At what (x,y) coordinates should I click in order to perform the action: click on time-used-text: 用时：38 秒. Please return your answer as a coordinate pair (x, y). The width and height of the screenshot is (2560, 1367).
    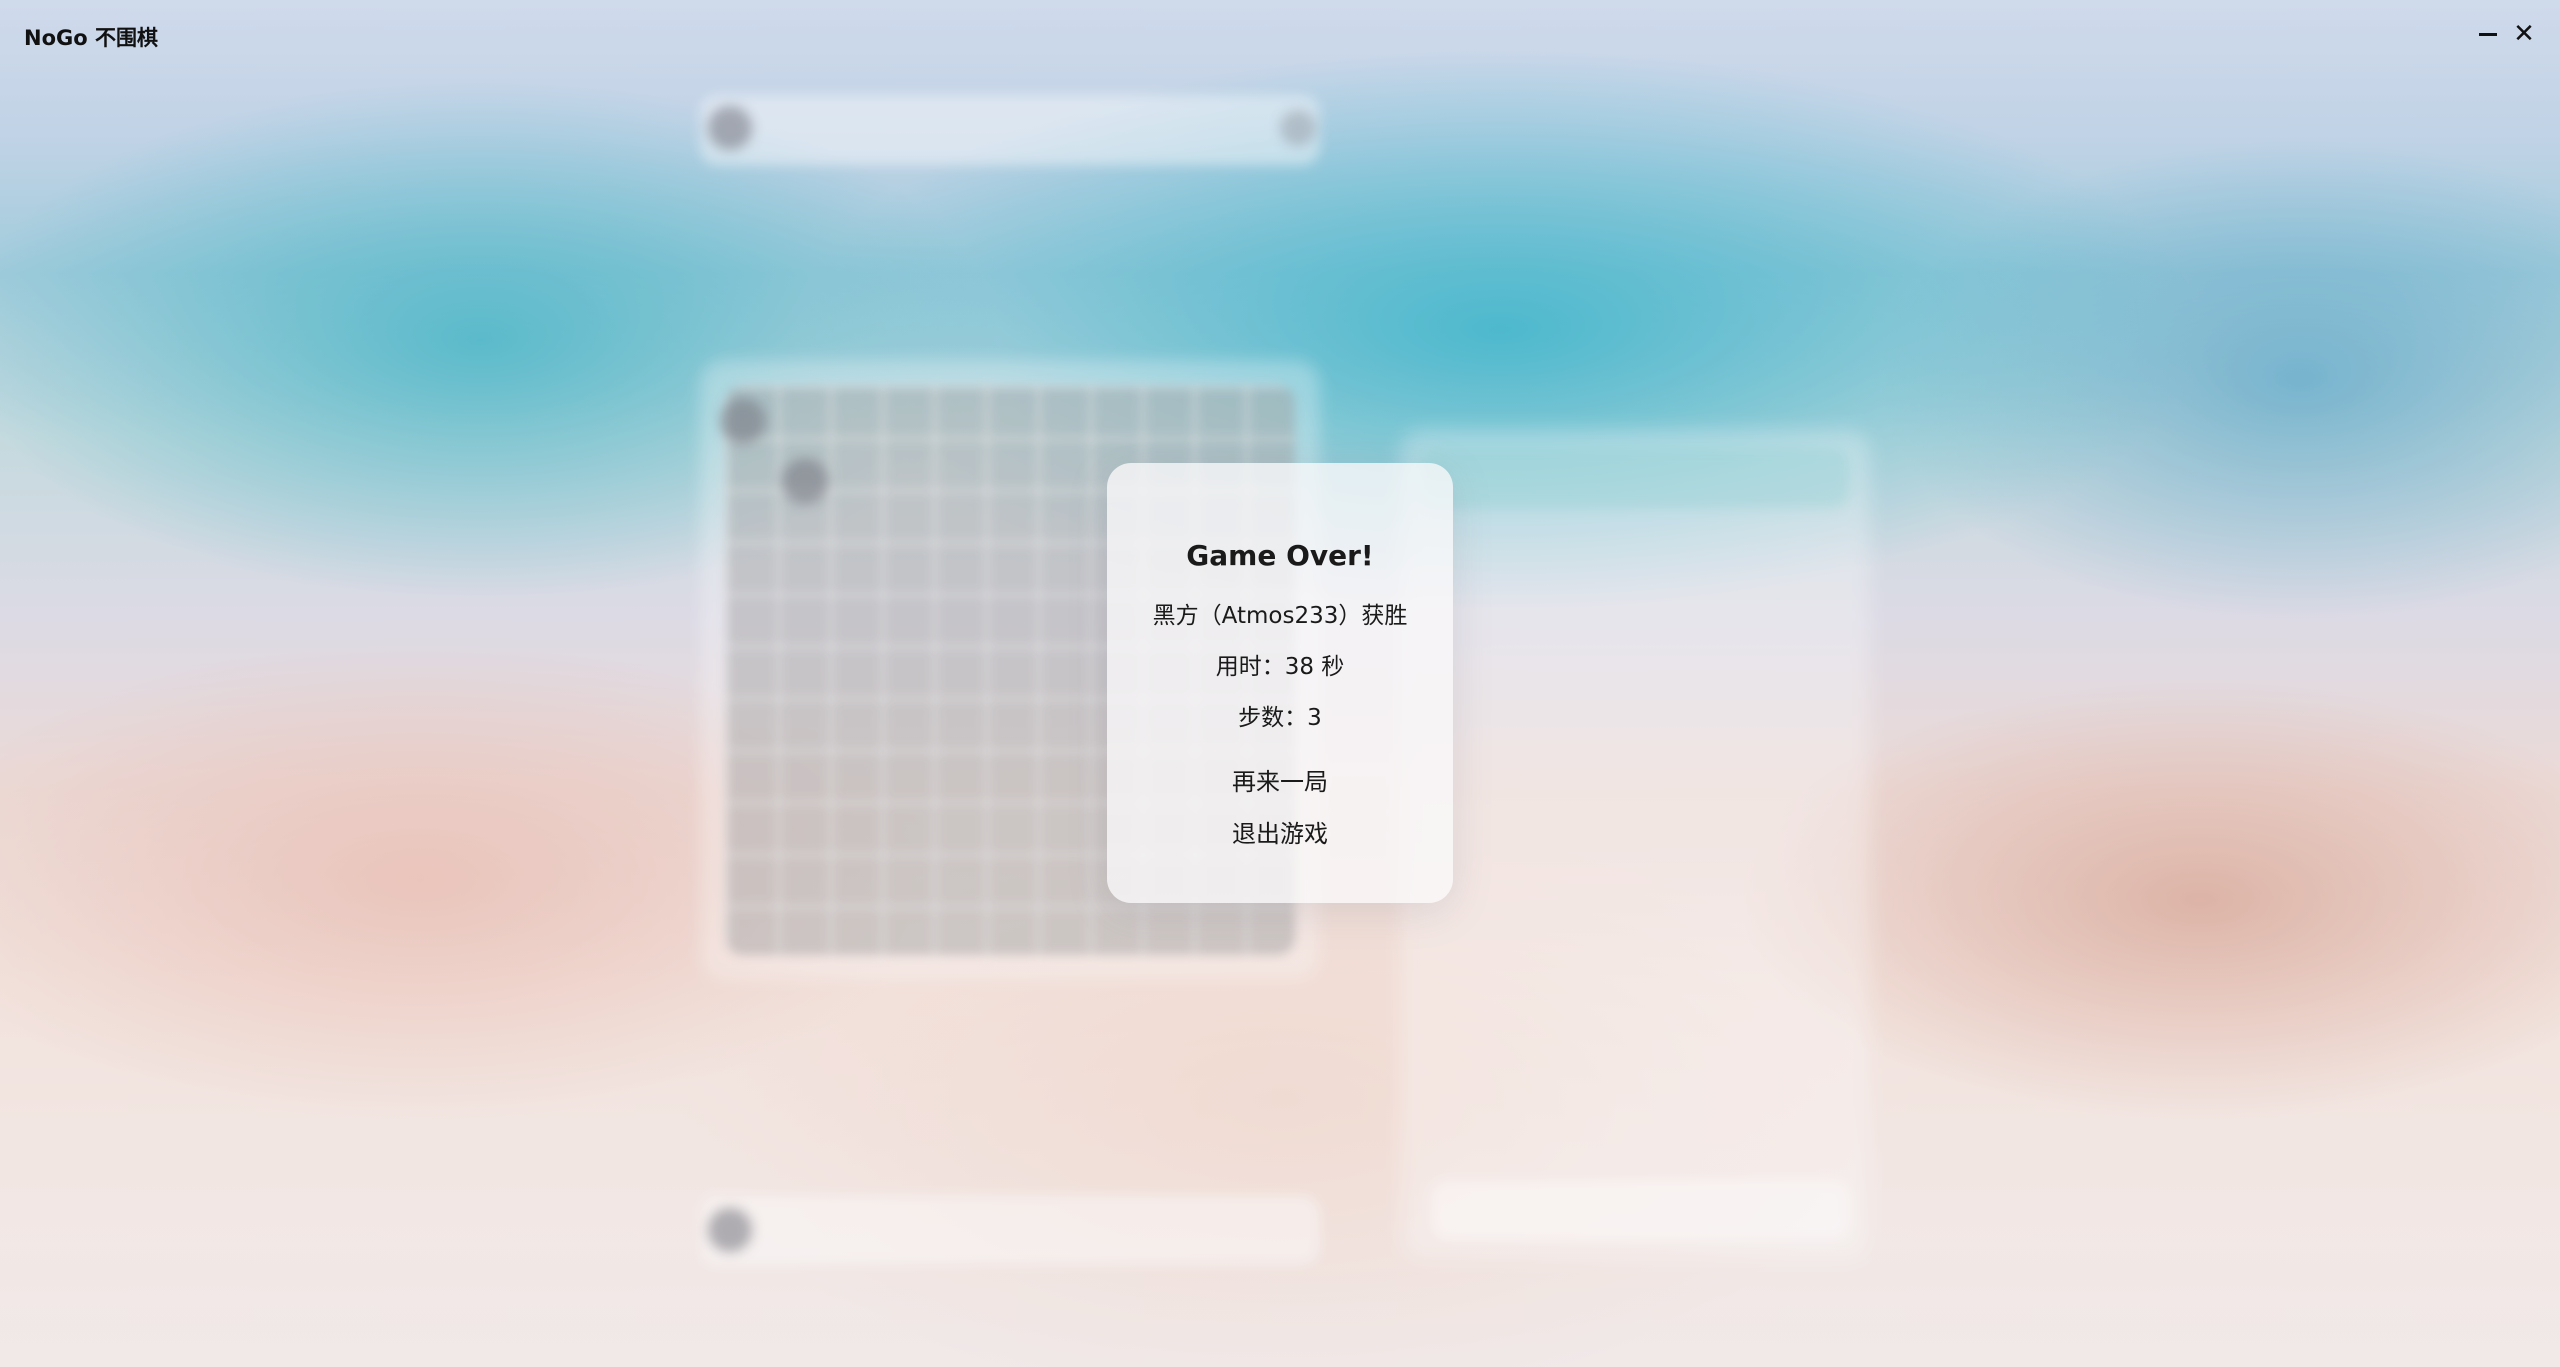
    Looking at the image, I should click on (1280, 667).